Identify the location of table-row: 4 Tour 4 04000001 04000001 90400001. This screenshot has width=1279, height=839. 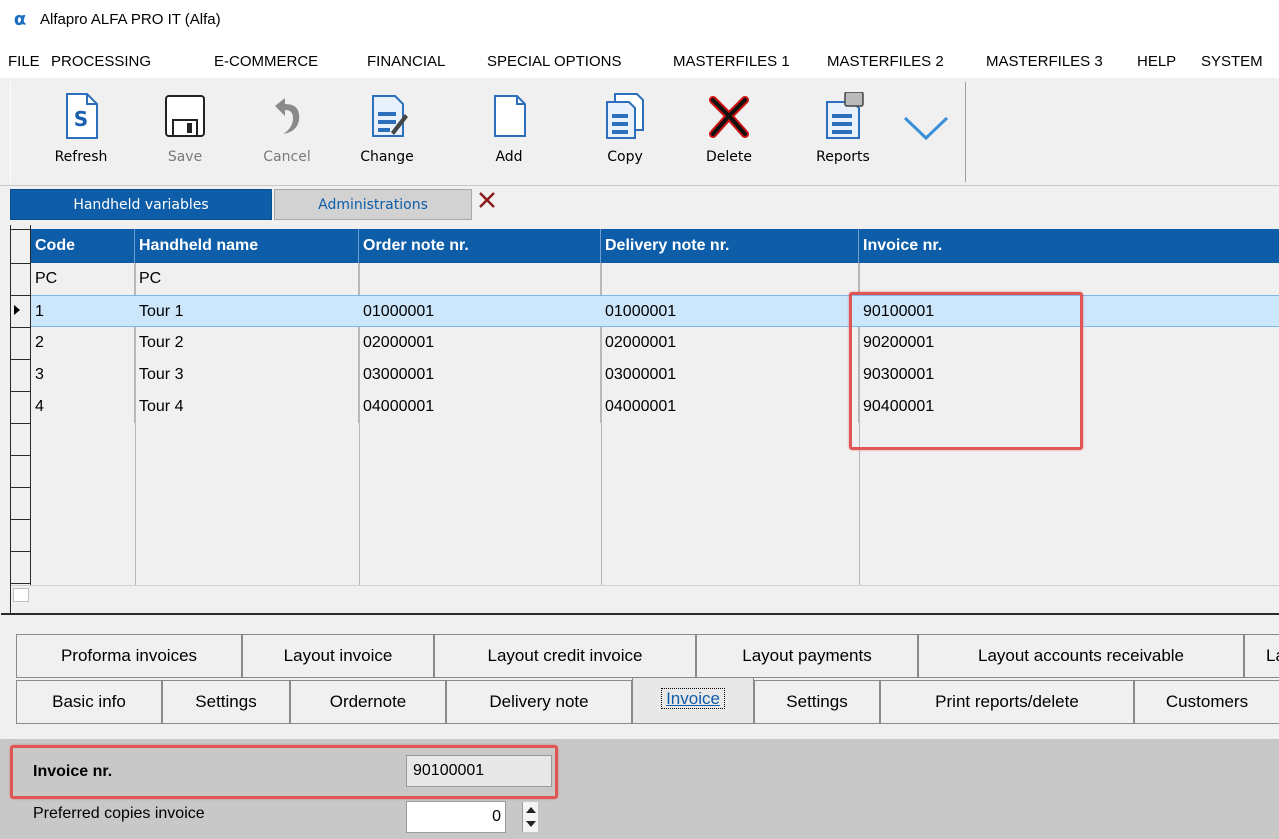
(655, 407).